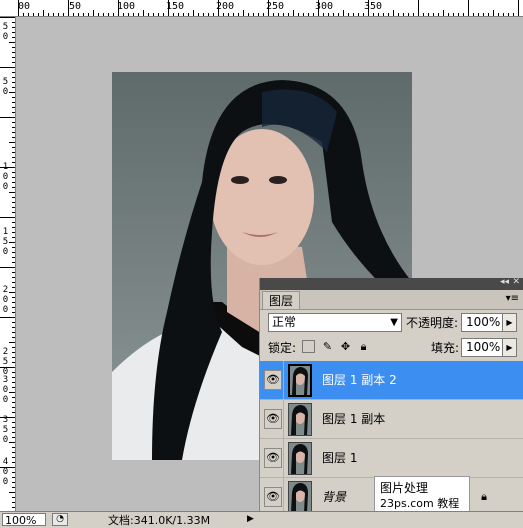  Describe the element at coordinates (504, 282) in the screenshot. I see `collapse-icon: ◂◂` at that location.